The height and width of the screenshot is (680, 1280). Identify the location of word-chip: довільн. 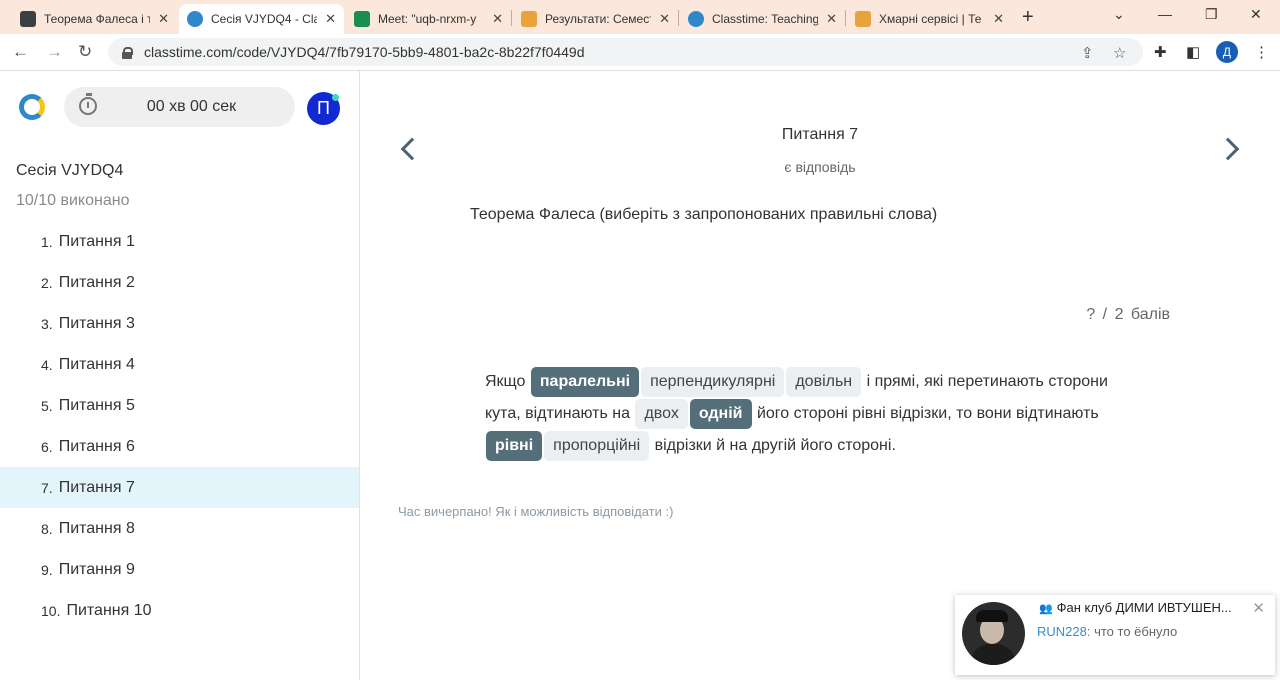
(824, 381).